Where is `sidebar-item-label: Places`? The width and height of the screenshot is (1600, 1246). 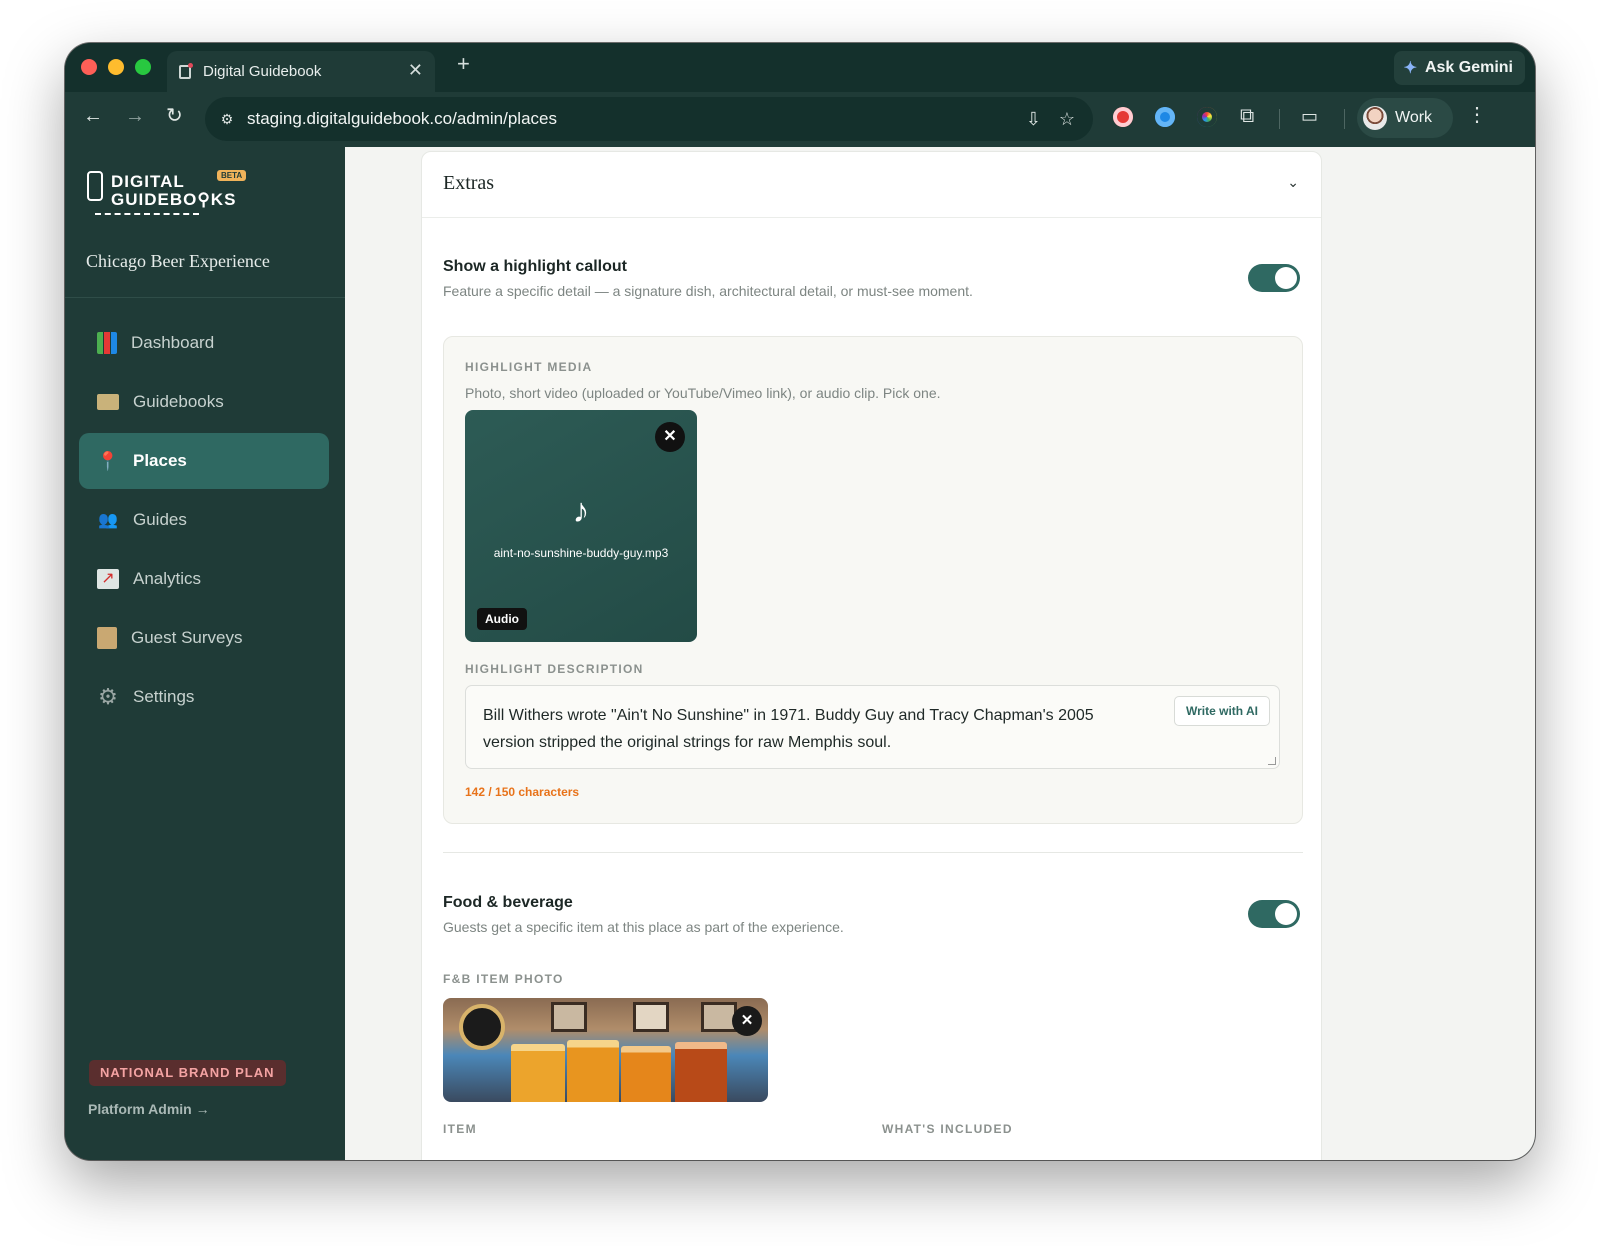 sidebar-item-label: Places is located at coordinates (160, 460).